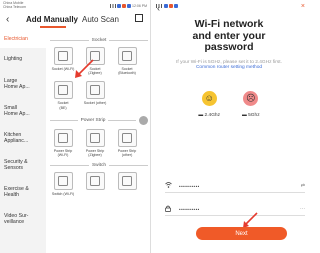 Image resolution: width=320 pixels, height=253 pixels. What do you see at coordinates (235, 209) in the screenshot?
I see `password-field: •••••••••• ···` at bounding box center [235, 209].